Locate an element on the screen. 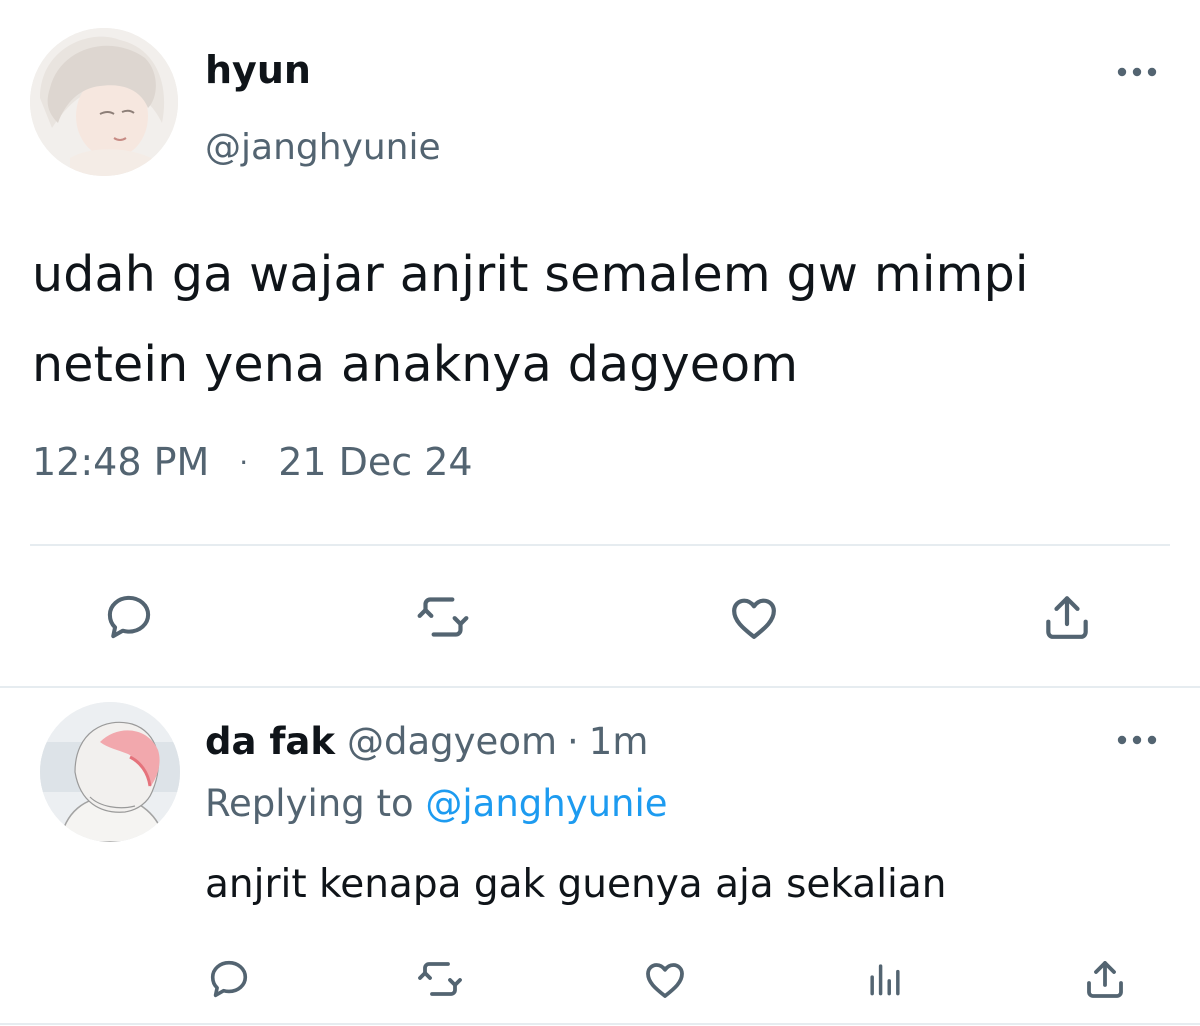 The width and height of the screenshot is (1200, 1026). retweet-button is located at coordinates (443, 617).